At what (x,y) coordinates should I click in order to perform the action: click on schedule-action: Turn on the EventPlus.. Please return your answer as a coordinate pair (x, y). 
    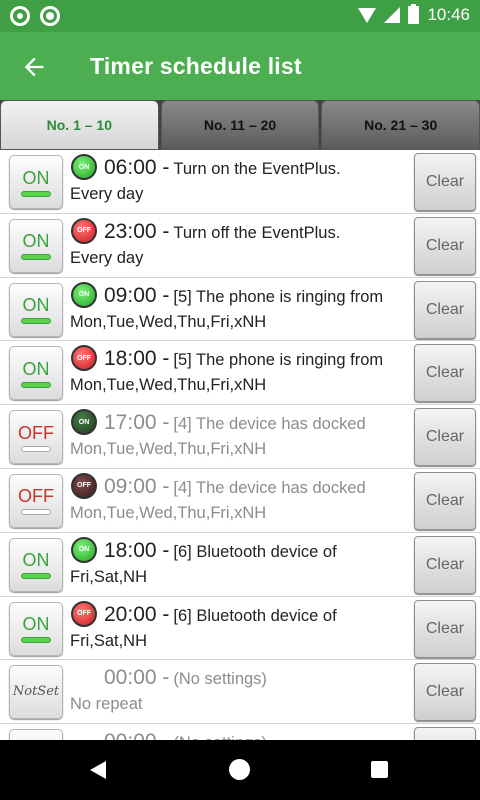
    Looking at the image, I should click on (257, 169).